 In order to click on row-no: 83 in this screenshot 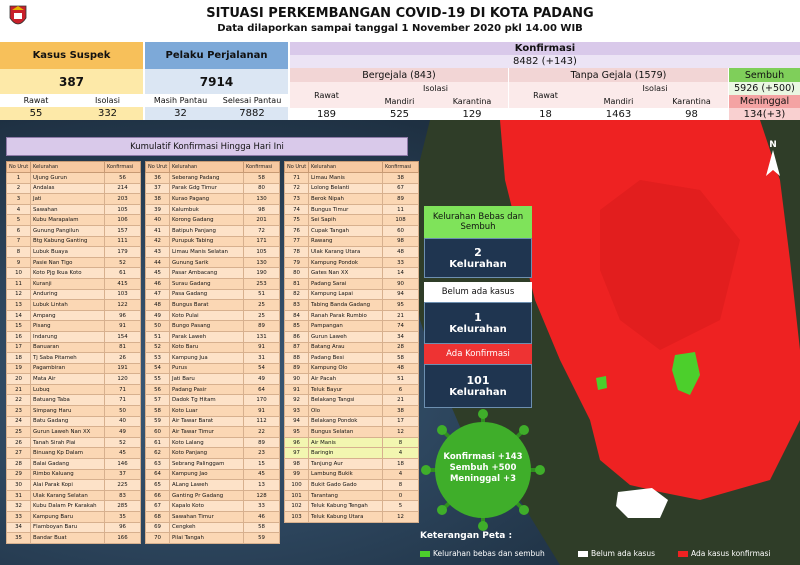, I will do `click(296, 305)`.